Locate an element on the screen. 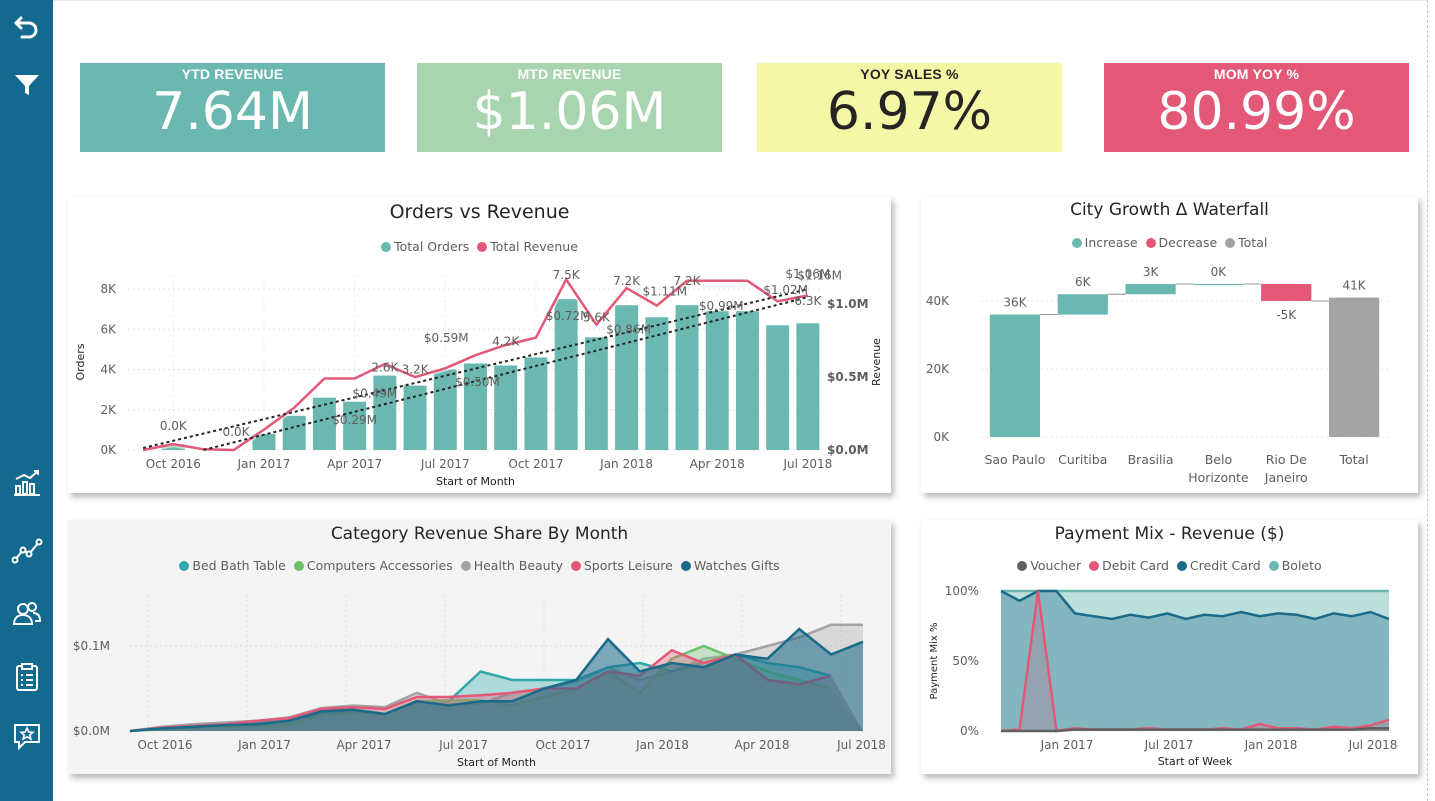 The height and width of the screenshot is (801, 1435). y-tick-label: 100% is located at coordinates (962, 591).